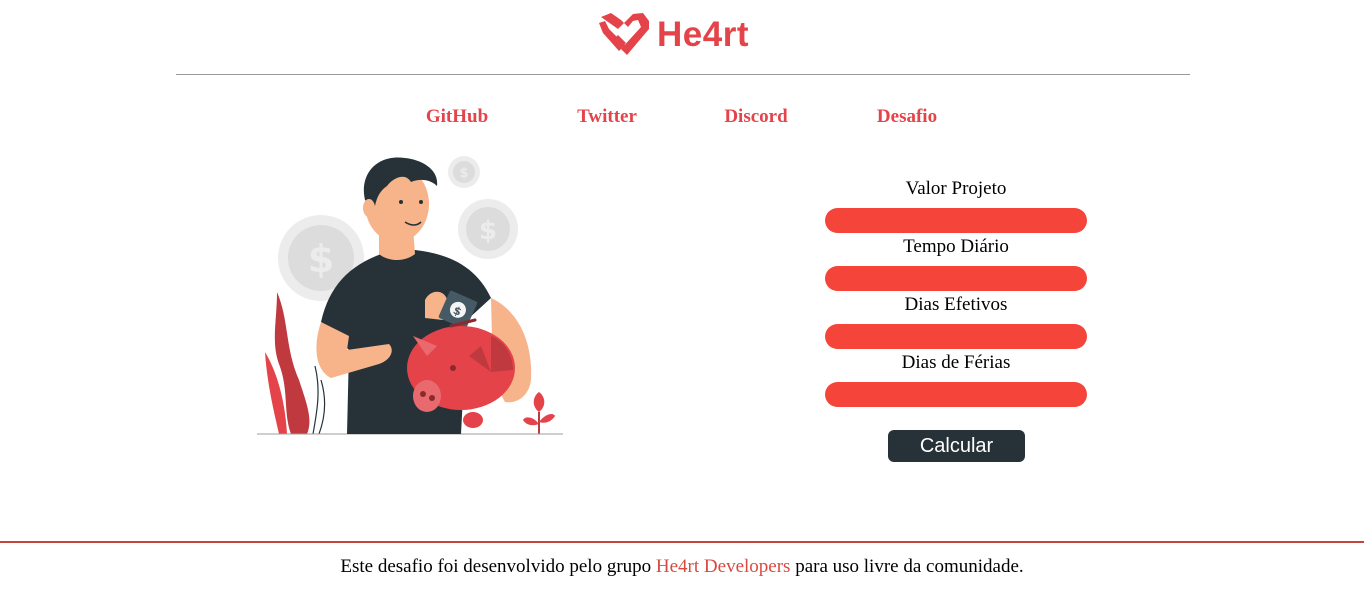  Describe the element at coordinates (907, 117) in the screenshot. I see `nav-link-desafio: Desafio` at that location.